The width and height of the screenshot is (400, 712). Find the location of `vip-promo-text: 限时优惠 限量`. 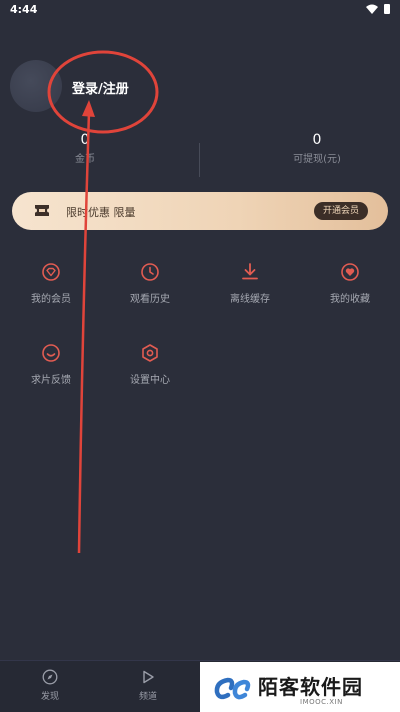

vip-promo-text: 限时优惠 限量 is located at coordinates (101, 212).